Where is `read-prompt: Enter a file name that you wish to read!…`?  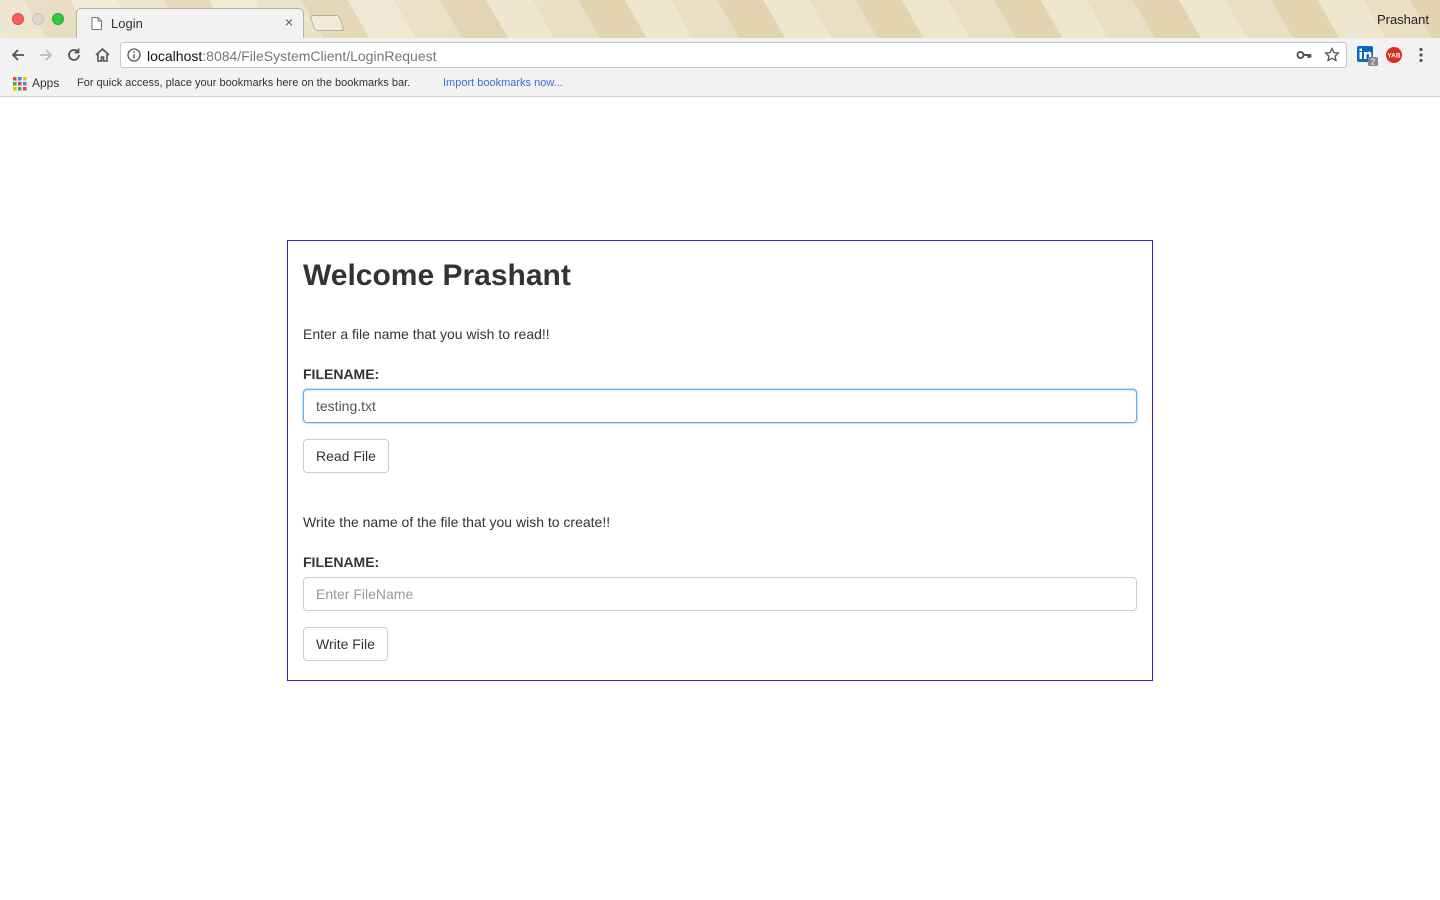 read-prompt: Enter a file name that you wish to read!… is located at coordinates (426, 334).